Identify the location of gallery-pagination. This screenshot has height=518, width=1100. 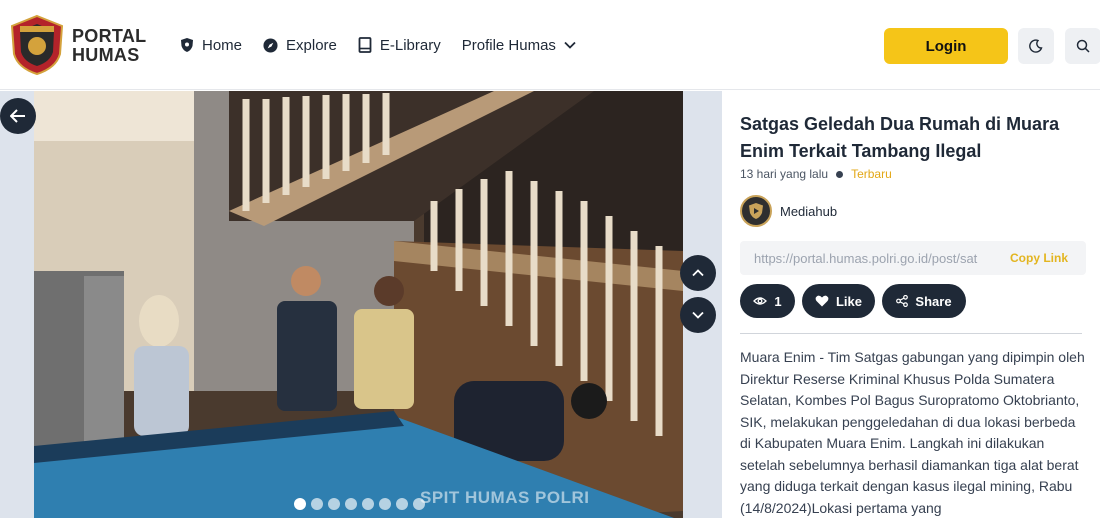
(362, 504).